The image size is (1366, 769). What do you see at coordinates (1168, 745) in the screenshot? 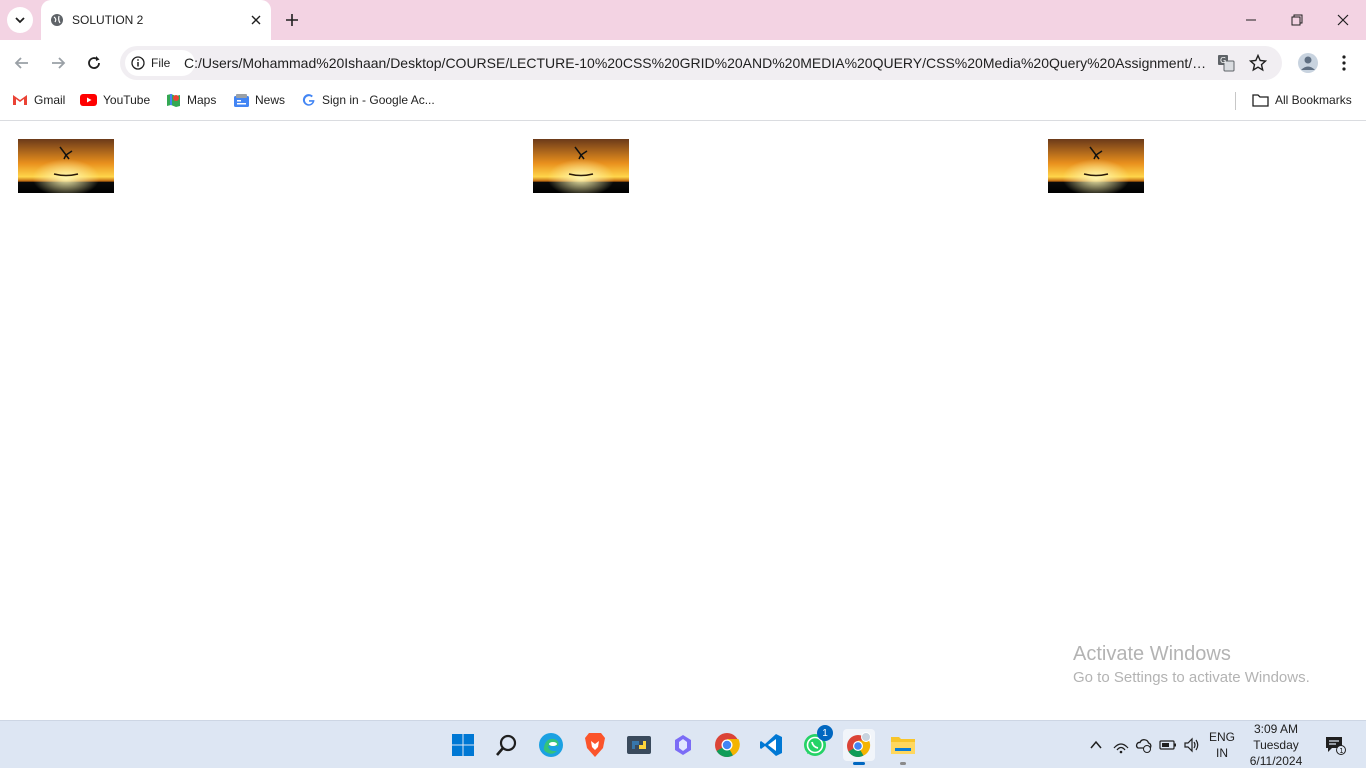
I see `tray-battery` at bounding box center [1168, 745].